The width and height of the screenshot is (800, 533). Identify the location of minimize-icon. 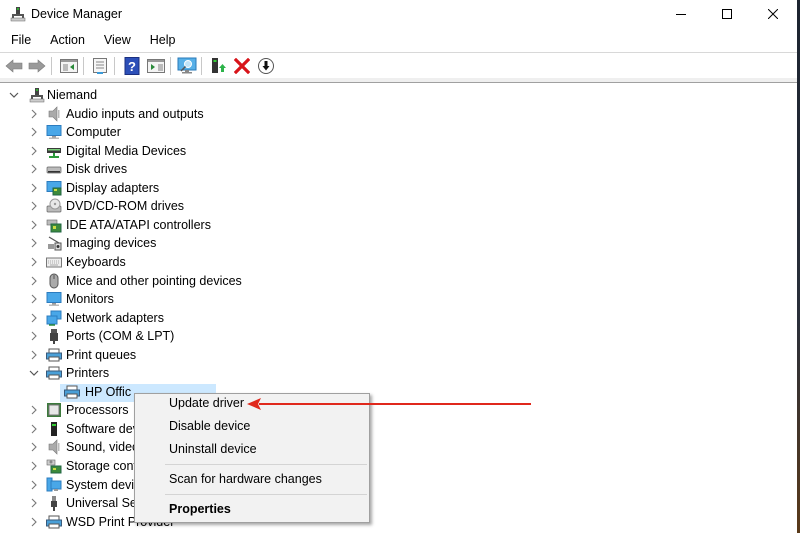
(681, 14).